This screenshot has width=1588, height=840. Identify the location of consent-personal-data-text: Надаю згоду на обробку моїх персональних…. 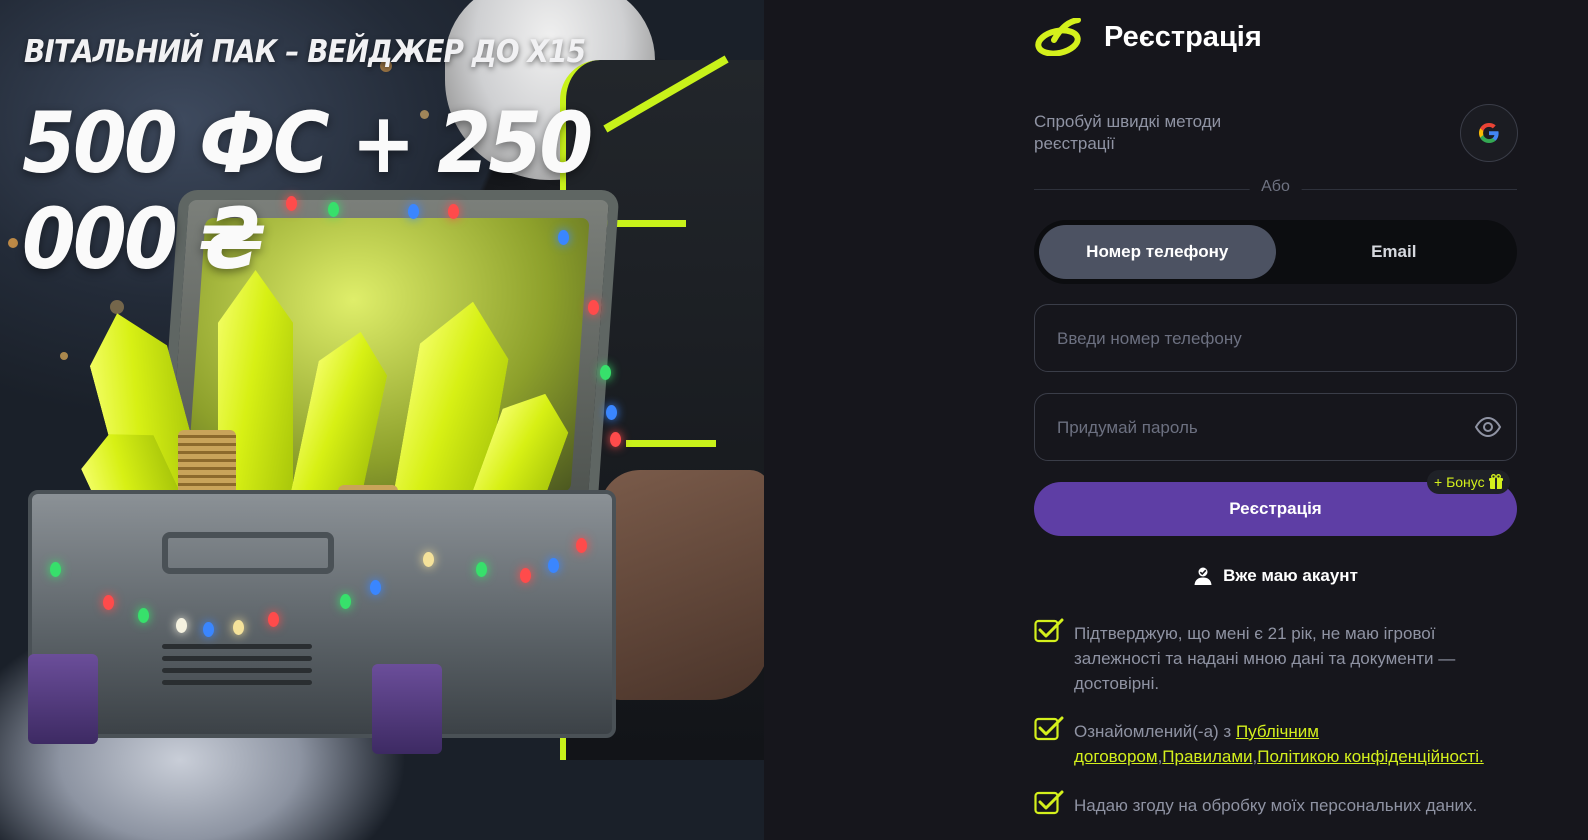
(1276, 805).